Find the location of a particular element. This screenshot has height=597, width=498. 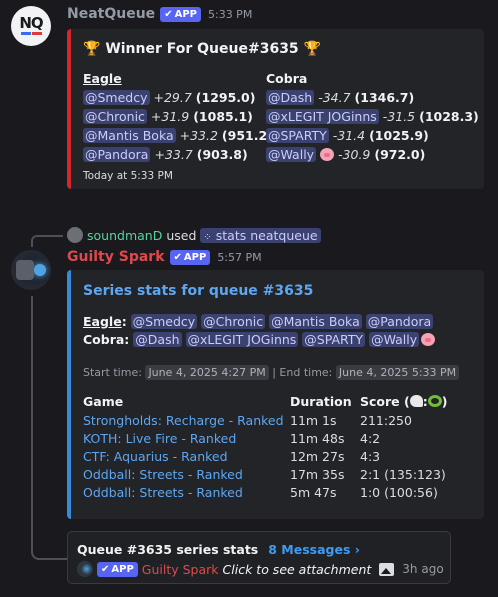

slash-command: ⁘ stats neatqueue is located at coordinates (260, 235).